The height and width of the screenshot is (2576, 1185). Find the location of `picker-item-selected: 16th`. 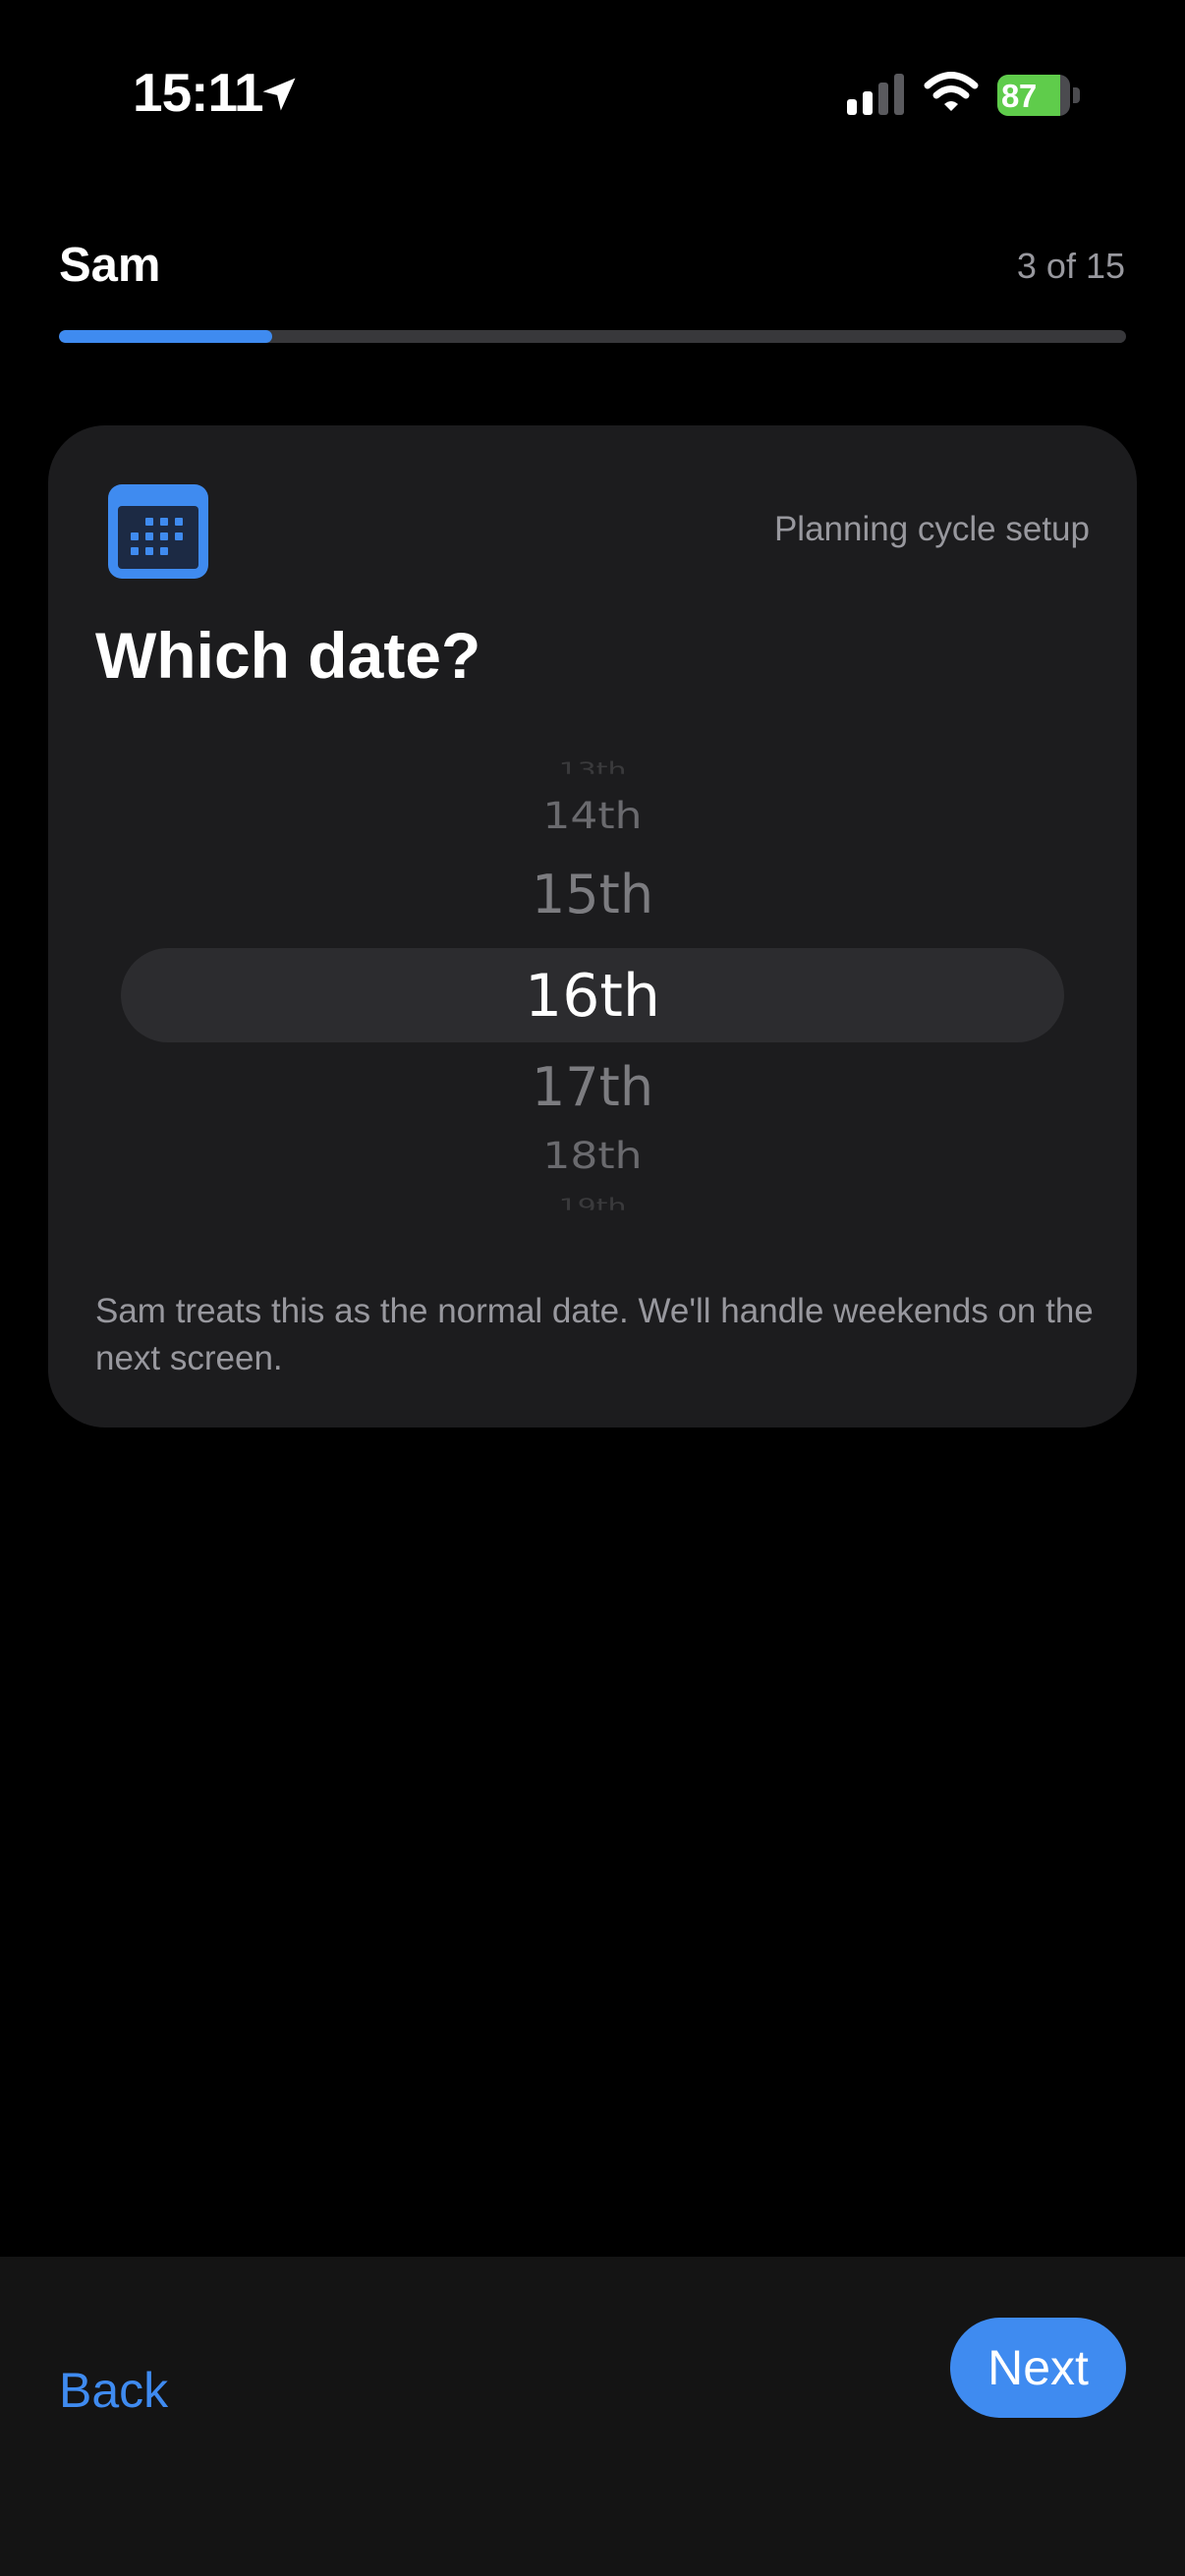

picker-item-selected: 16th is located at coordinates (592, 996).